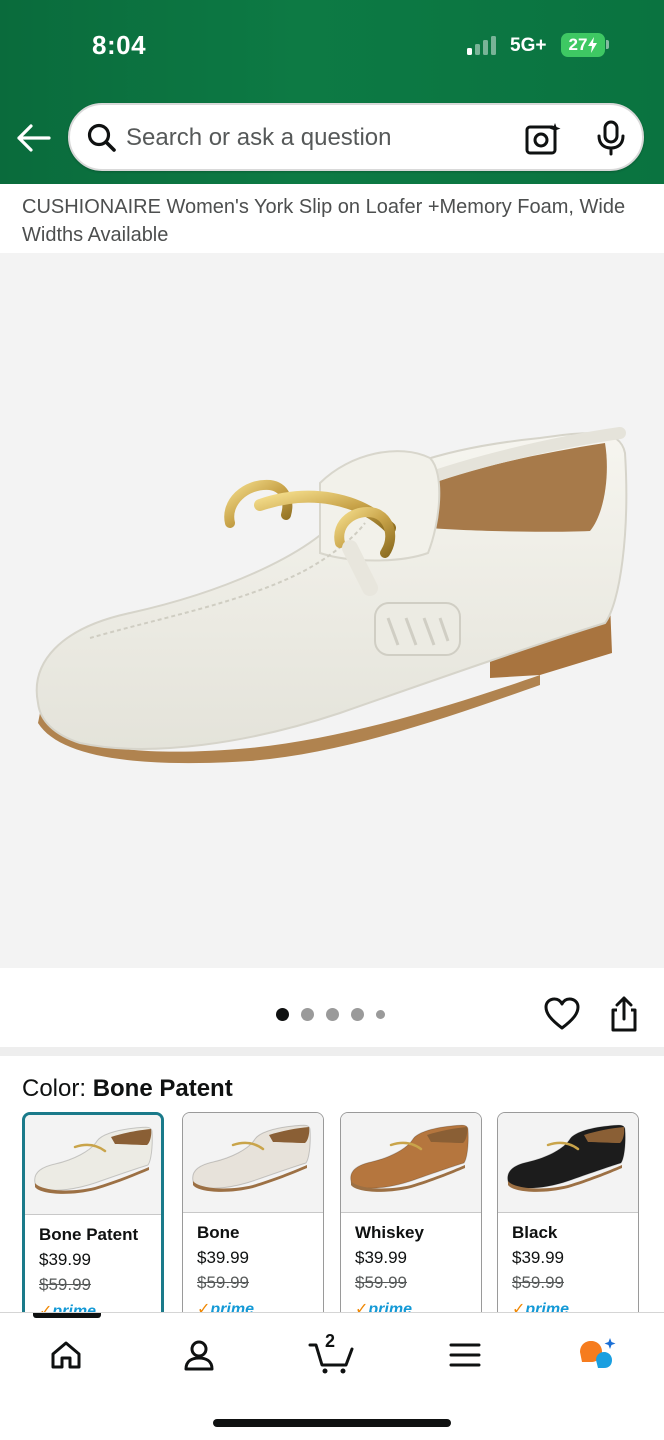 This screenshot has height=1440, width=664. I want to click on account-icon, so click(199, 1355).